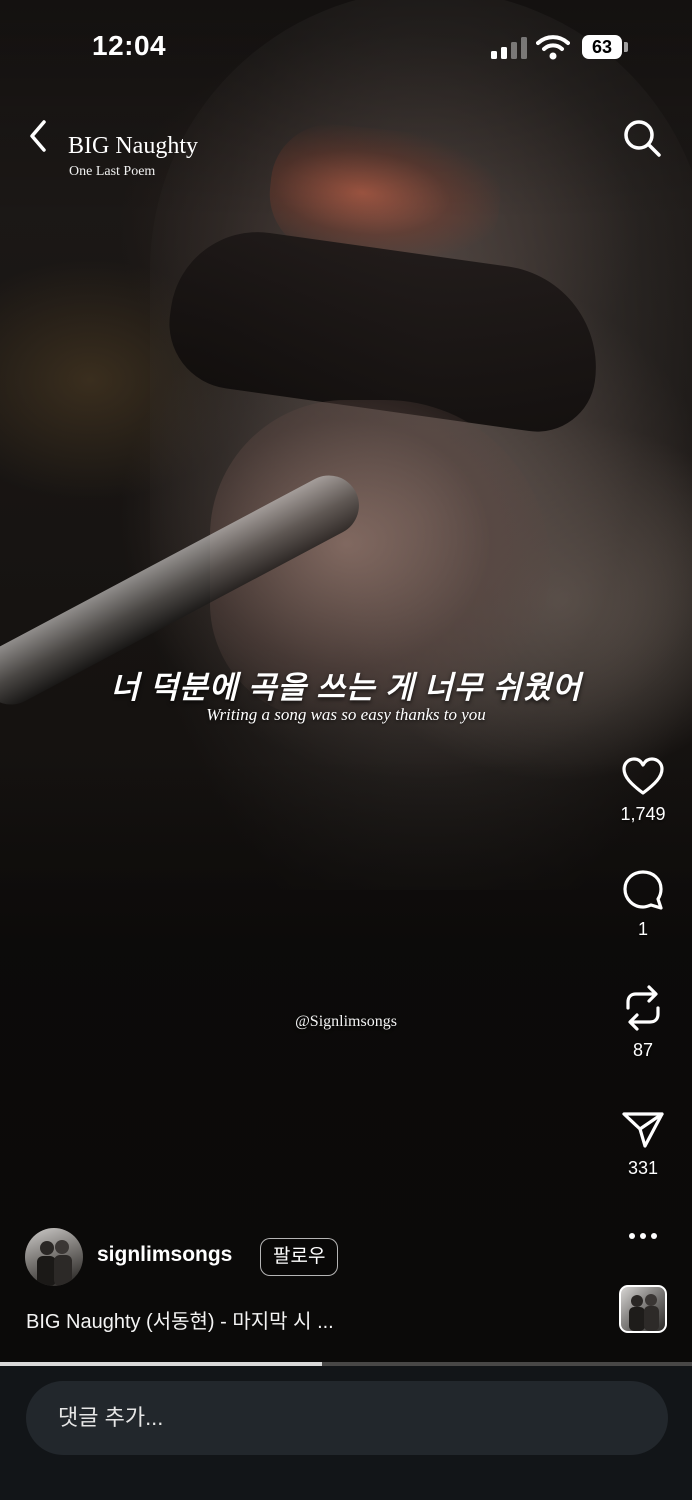 The image size is (692, 1500). Describe the element at coordinates (129, 45) in the screenshot. I see `status-time: 12:04` at that location.